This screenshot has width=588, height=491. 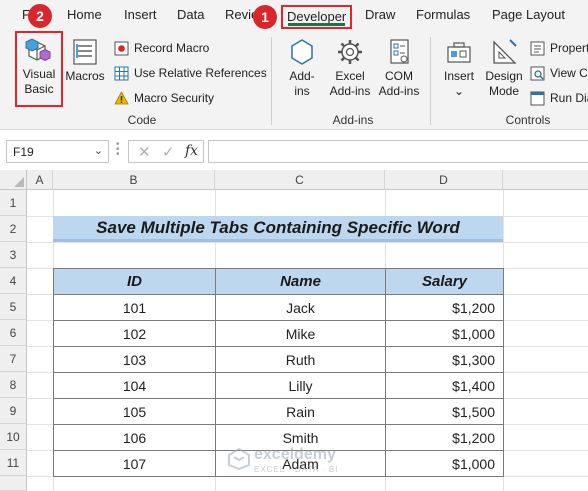 I want to click on enter-icon: ✓, so click(x=168, y=152).